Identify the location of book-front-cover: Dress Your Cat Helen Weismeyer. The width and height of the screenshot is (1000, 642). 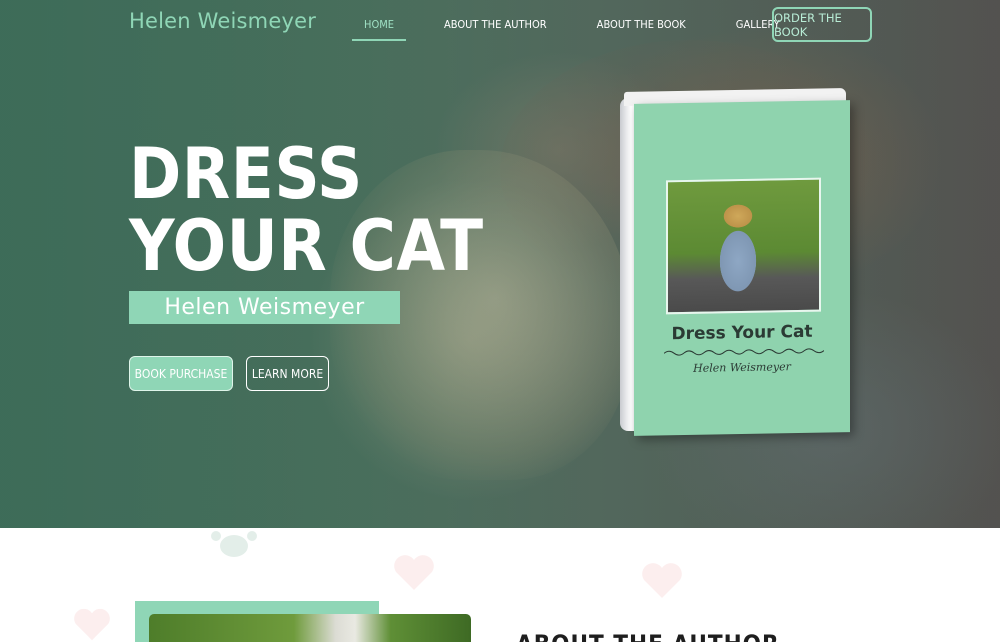
(742, 268).